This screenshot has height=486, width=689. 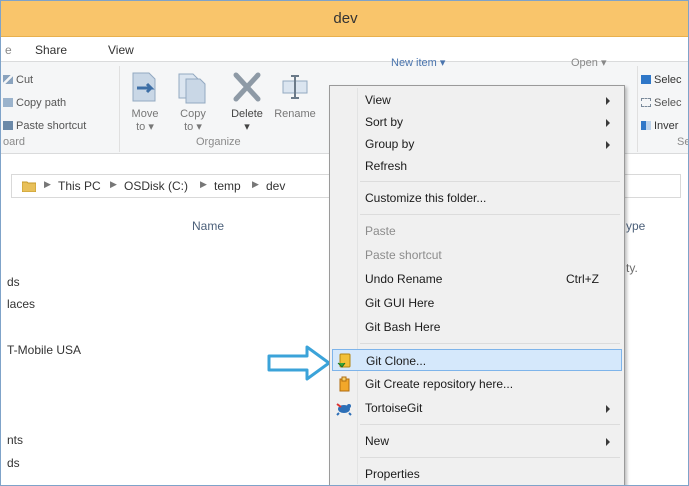 I want to click on delete-button: Delete ▾, so click(x=247, y=102).